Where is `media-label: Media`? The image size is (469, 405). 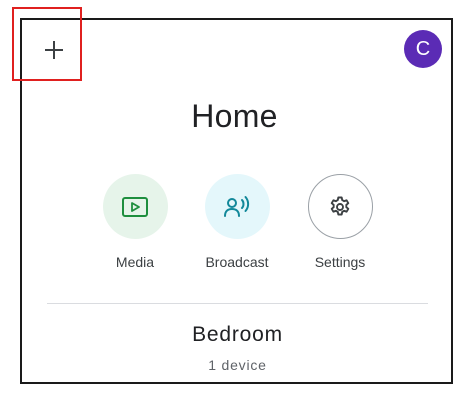
media-label: Media is located at coordinates (135, 262).